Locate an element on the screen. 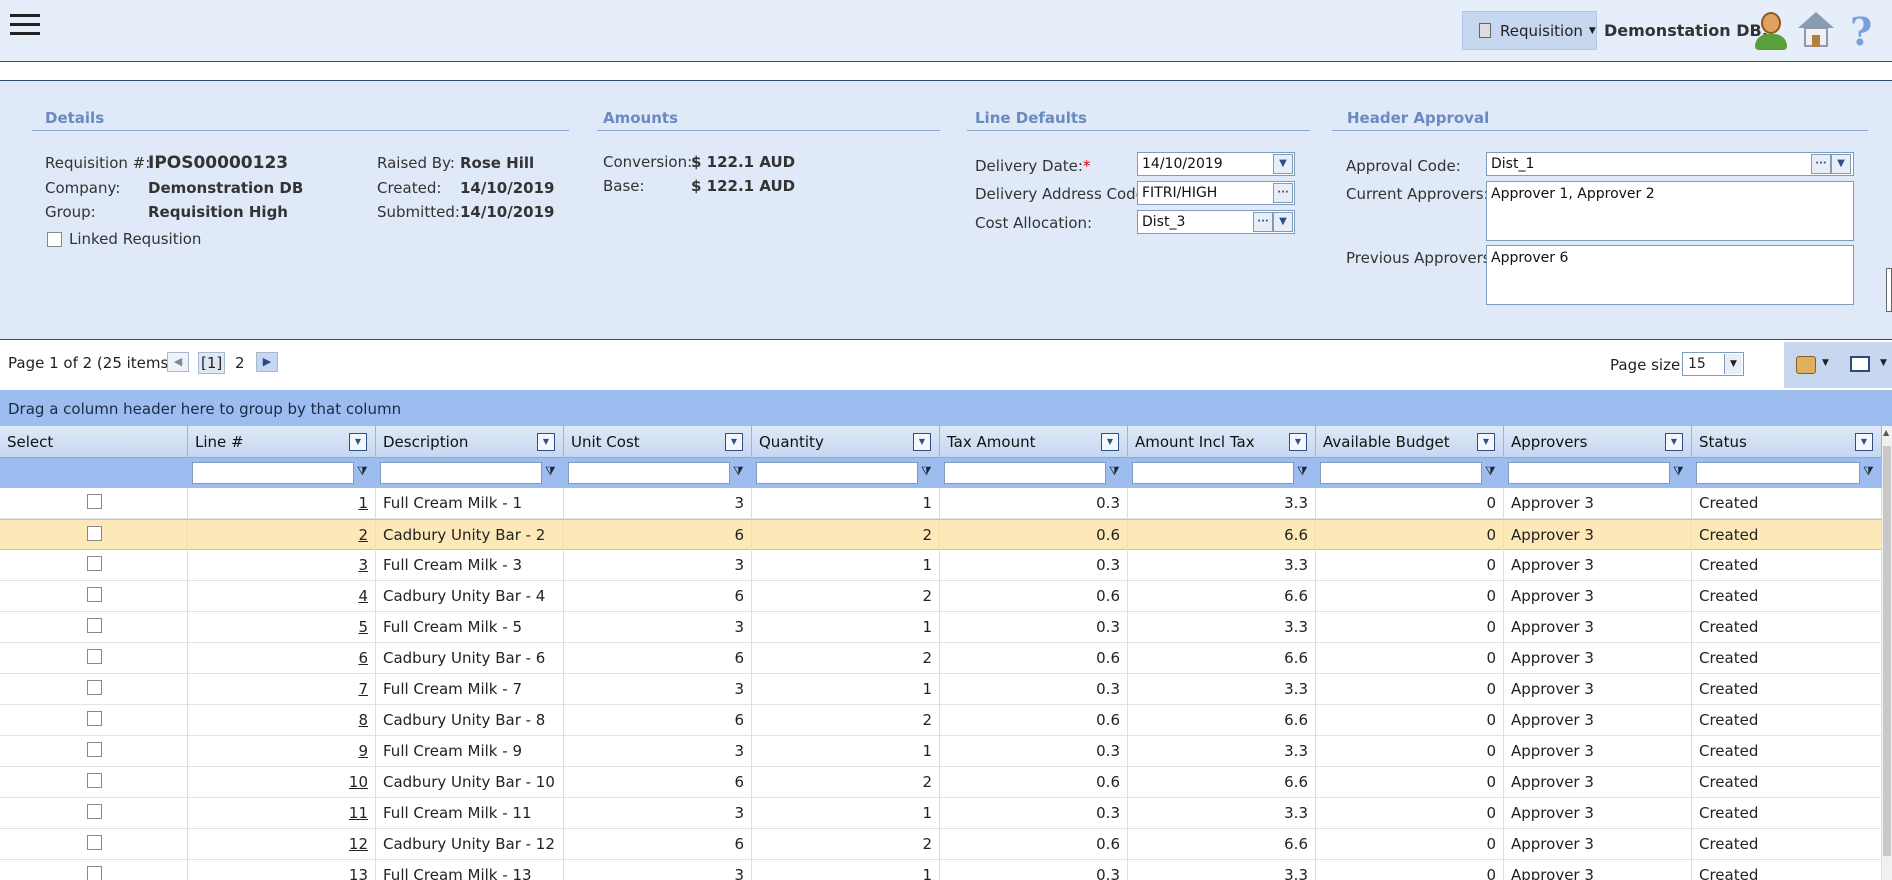  approval-code-dropdown: ▼ is located at coordinates (1841, 164).